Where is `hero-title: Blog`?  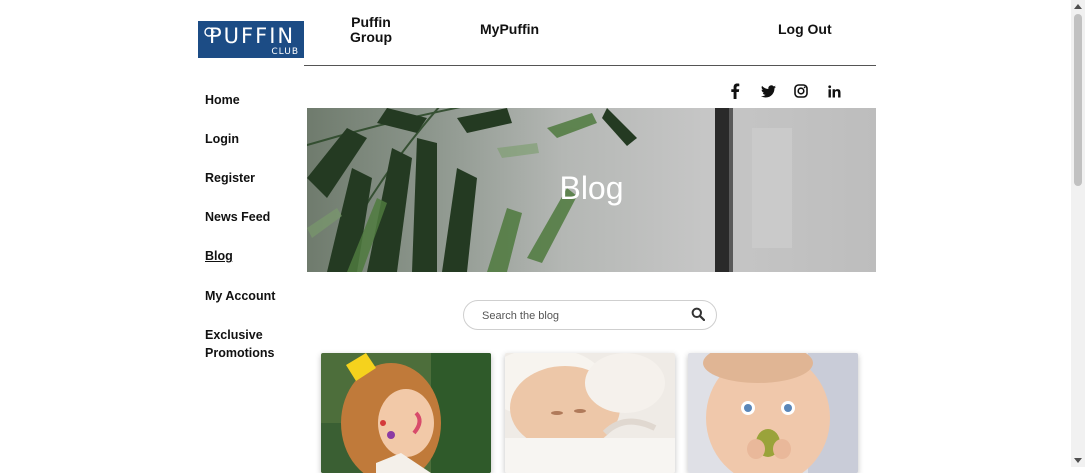
hero-title: Blog is located at coordinates (591, 188).